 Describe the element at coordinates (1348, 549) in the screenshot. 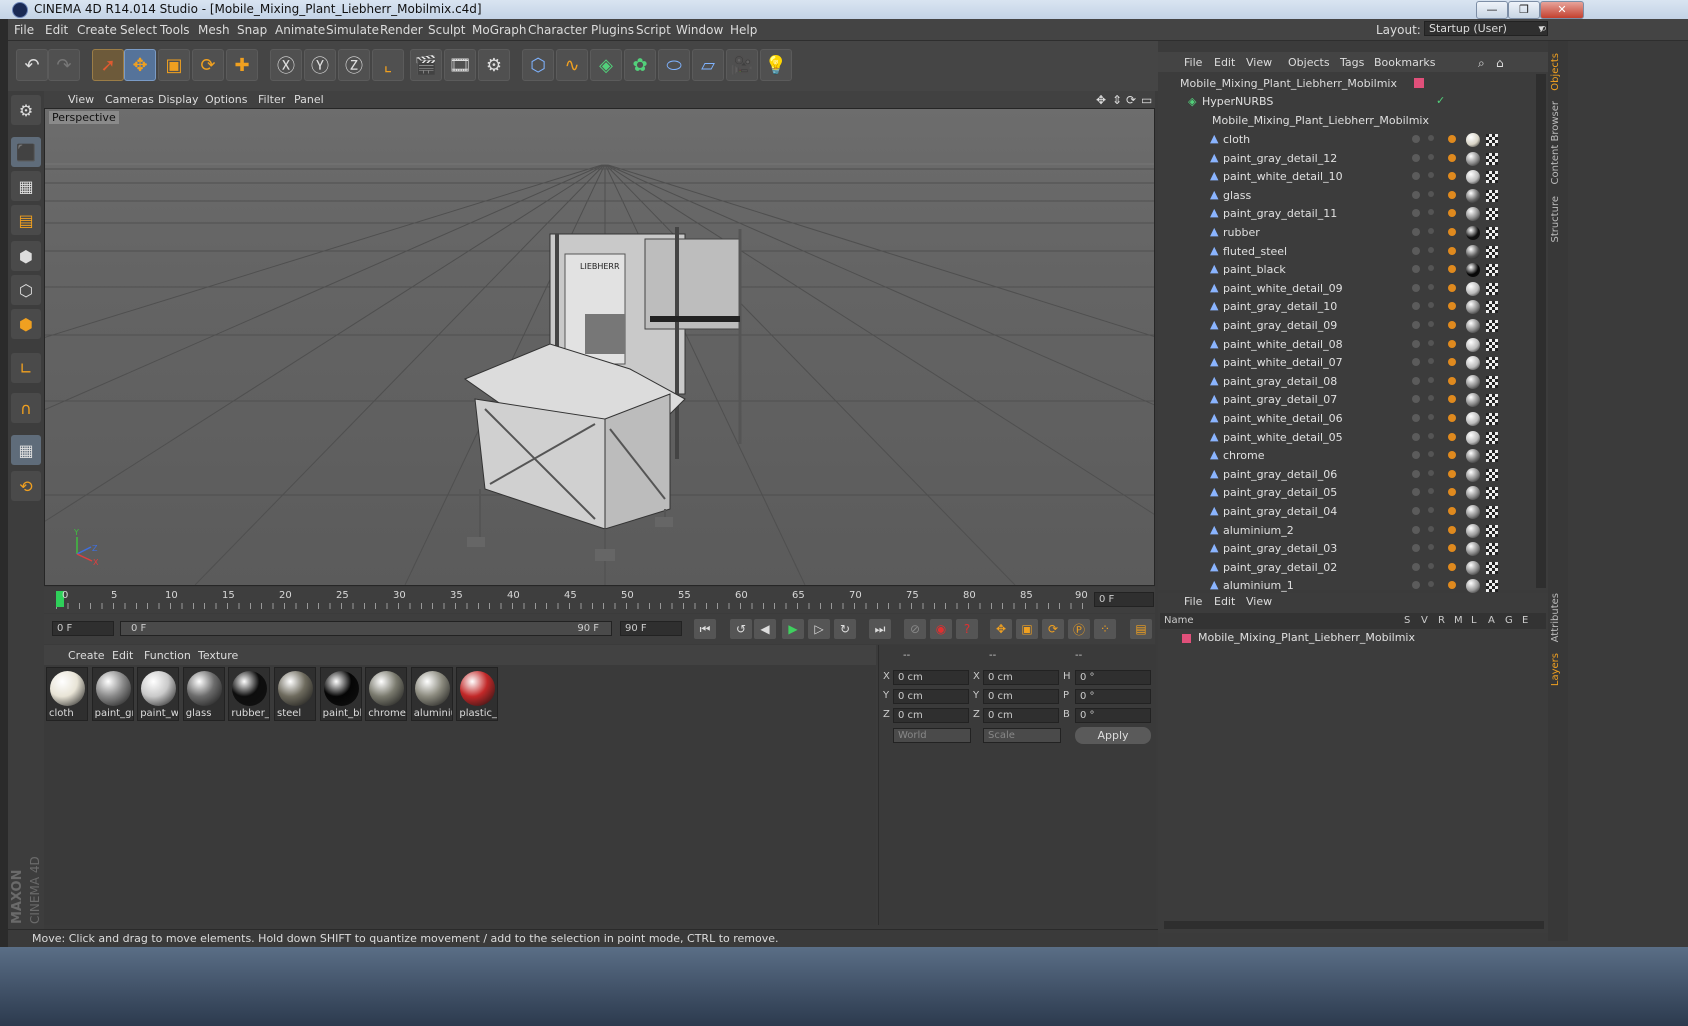

I see `object-row: ▲ paint_gray_detail_03` at that location.